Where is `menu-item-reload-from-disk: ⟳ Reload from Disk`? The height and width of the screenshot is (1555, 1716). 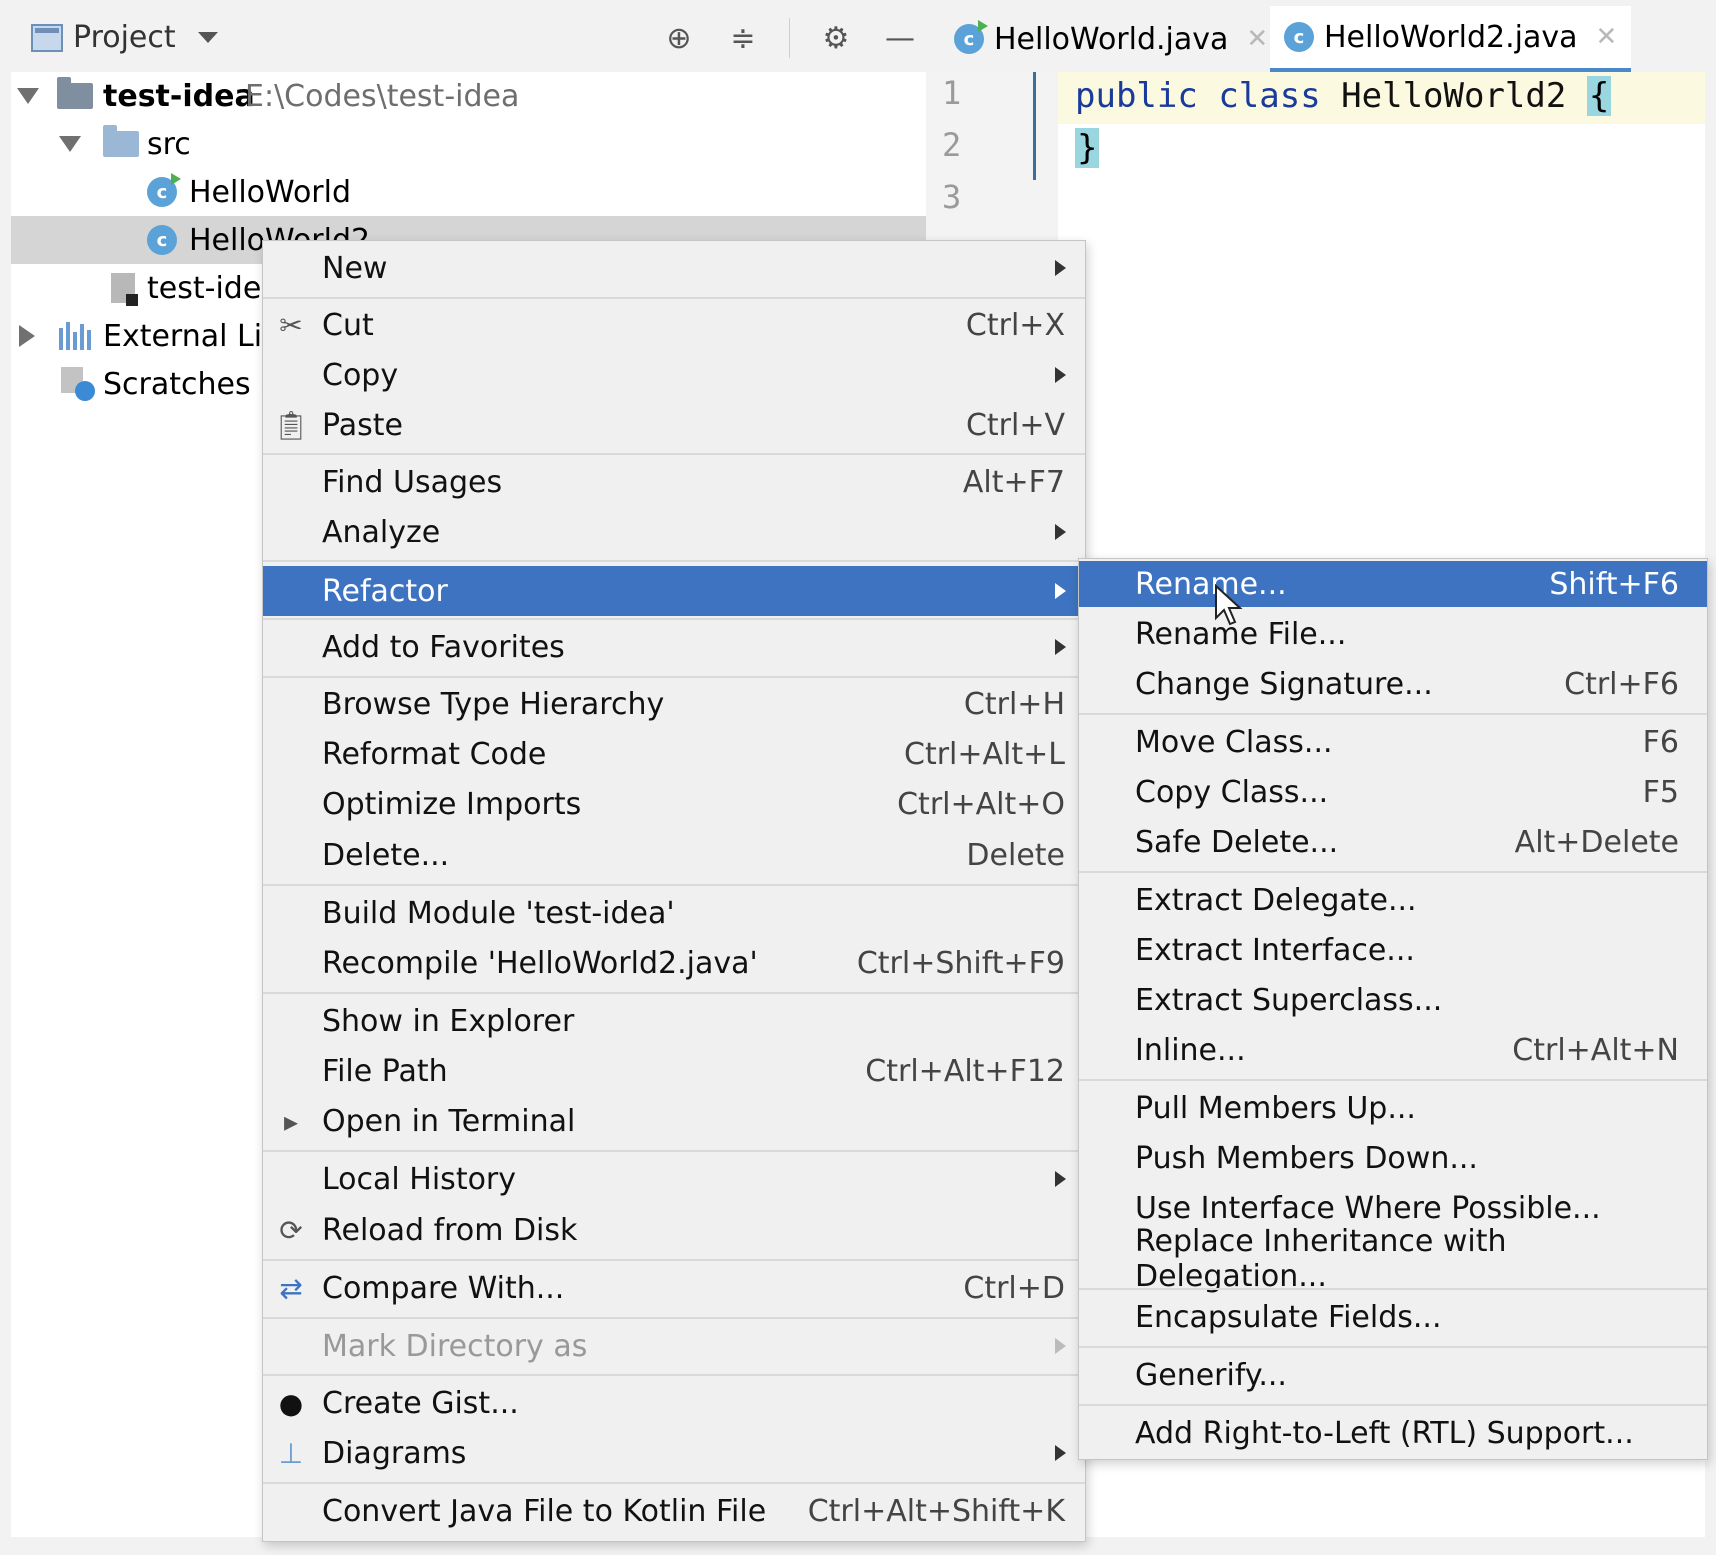
menu-item-reload-from-disk: ⟳ Reload from Disk is located at coordinates (674, 1230).